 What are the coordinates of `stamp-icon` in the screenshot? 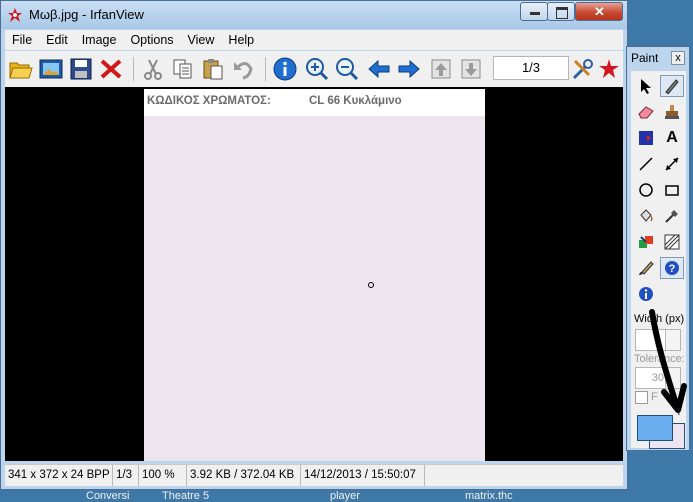 It's located at (672, 112).